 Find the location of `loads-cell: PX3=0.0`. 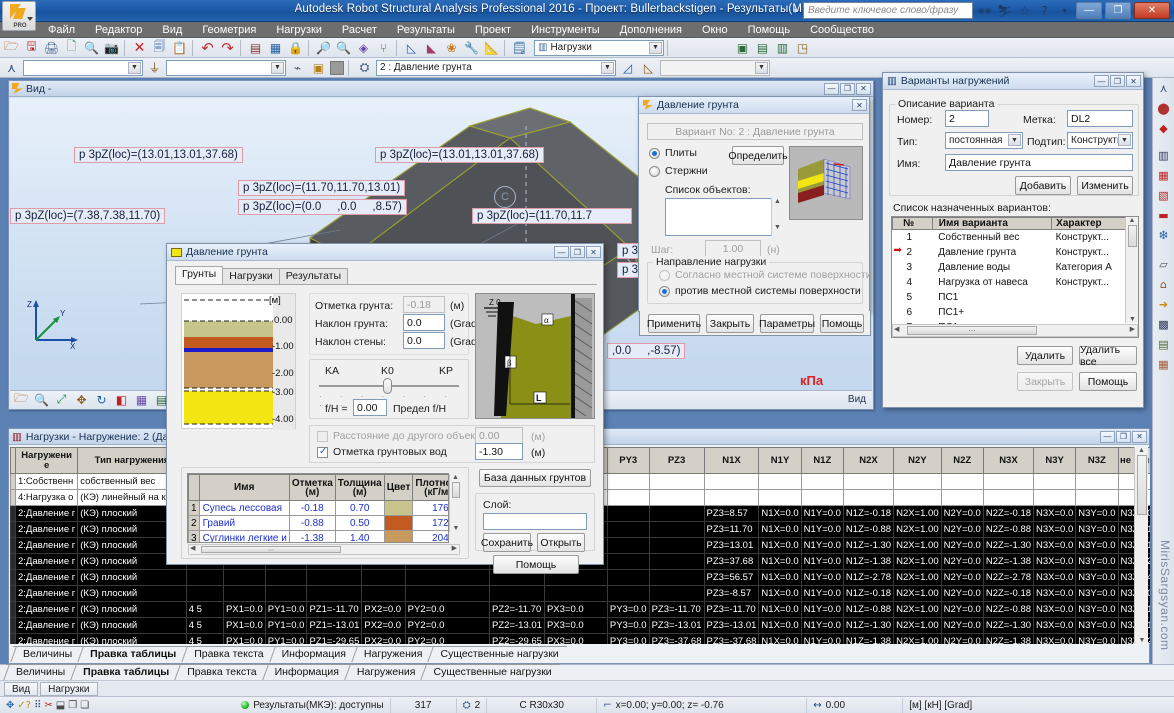

loads-cell: PX3=0.0 is located at coordinates (575, 625).